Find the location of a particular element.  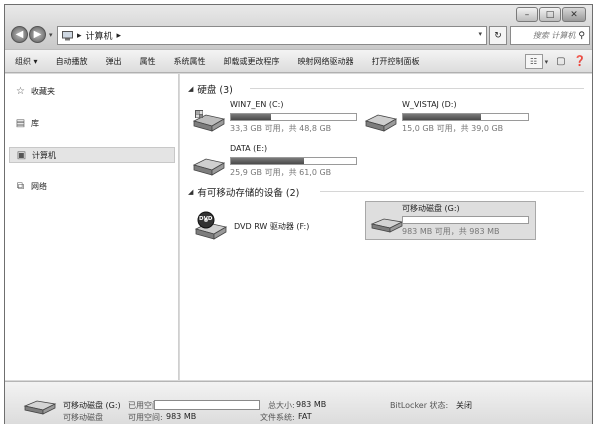

close-button: ✕ is located at coordinates (574, 14).